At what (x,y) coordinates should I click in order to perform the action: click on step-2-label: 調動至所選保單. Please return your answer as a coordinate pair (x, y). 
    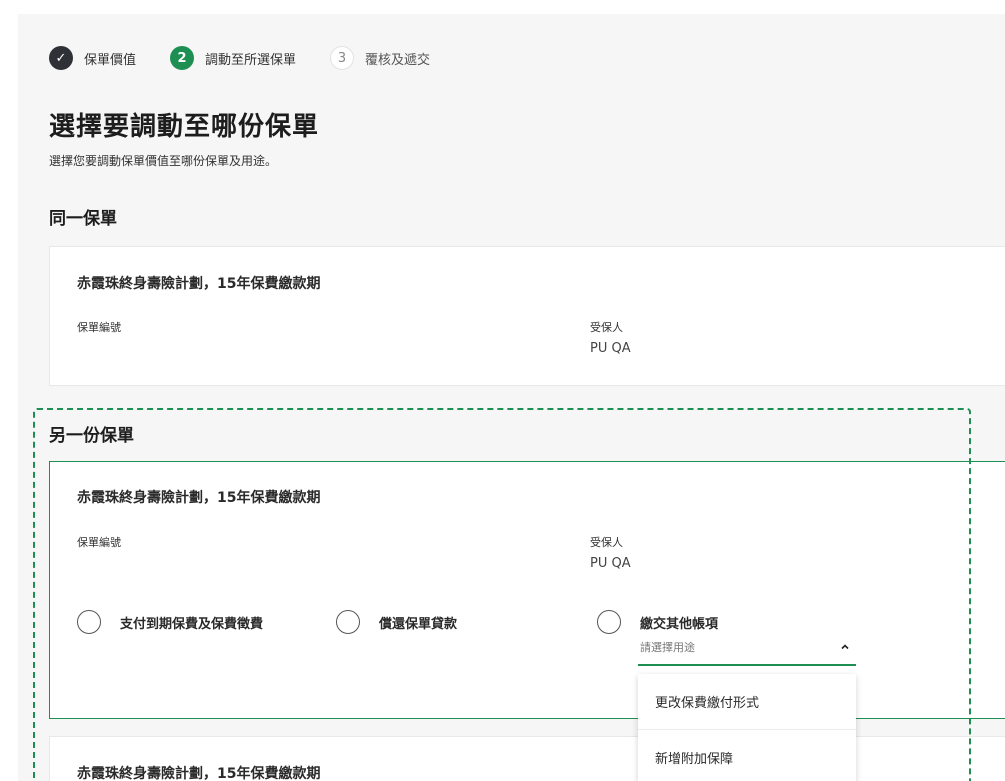
    Looking at the image, I should click on (251, 60).